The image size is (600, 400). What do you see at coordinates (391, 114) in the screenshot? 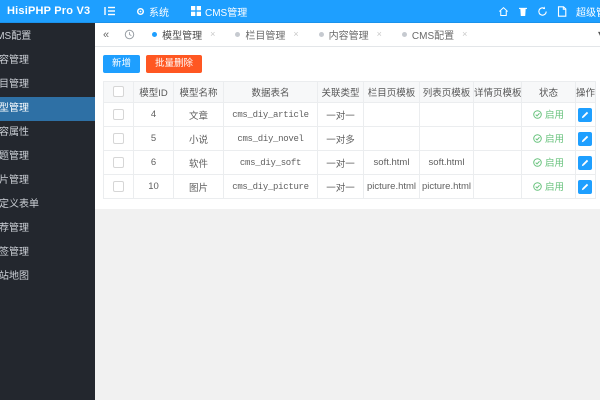
I see `cell-category-template` at bounding box center [391, 114].